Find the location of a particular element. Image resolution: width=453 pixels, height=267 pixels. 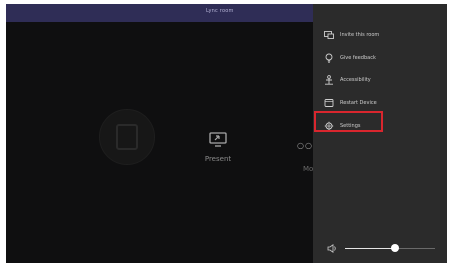

lightbulb-icon is located at coordinates (329, 58).